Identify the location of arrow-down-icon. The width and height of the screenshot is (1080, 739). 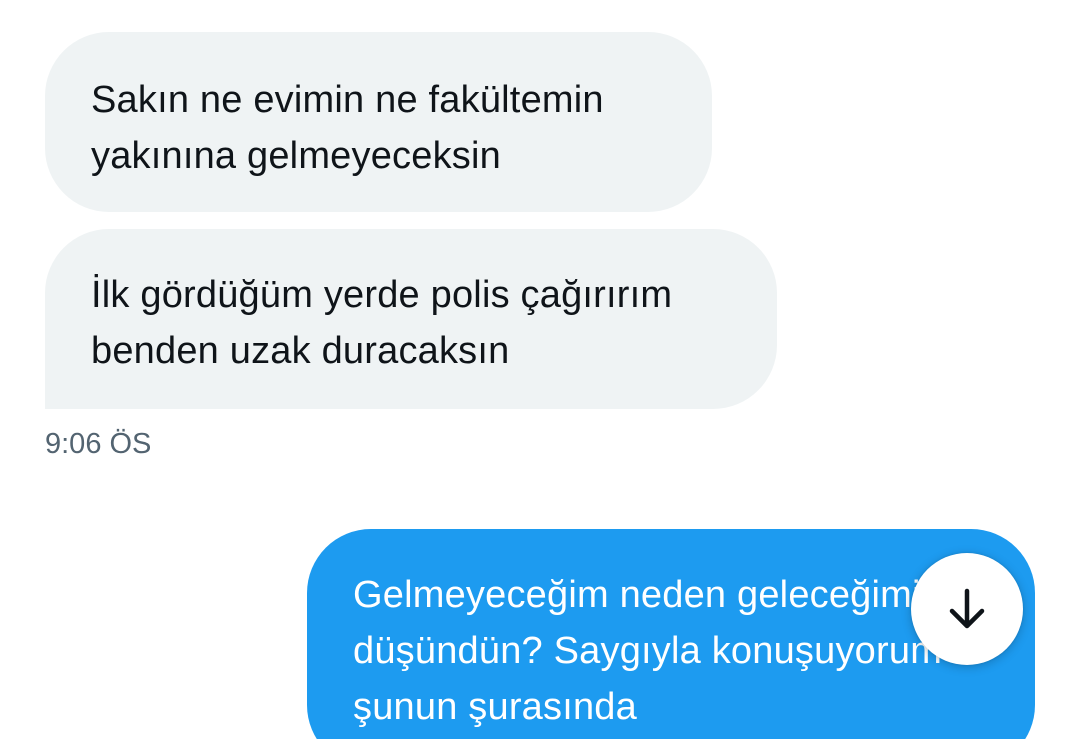
(967, 609).